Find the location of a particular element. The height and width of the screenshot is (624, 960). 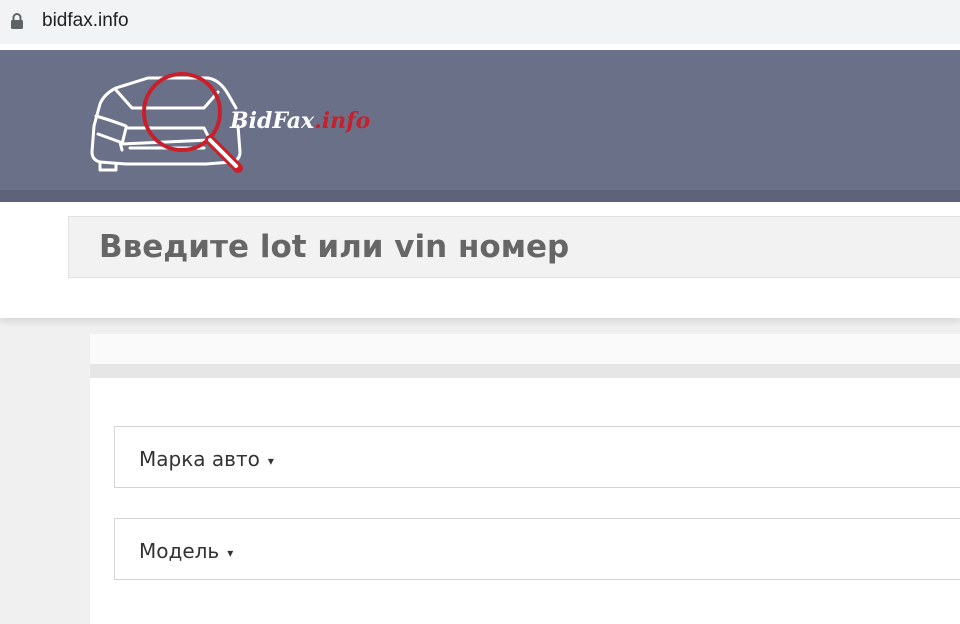

panel-top-strip is located at coordinates (525, 349).